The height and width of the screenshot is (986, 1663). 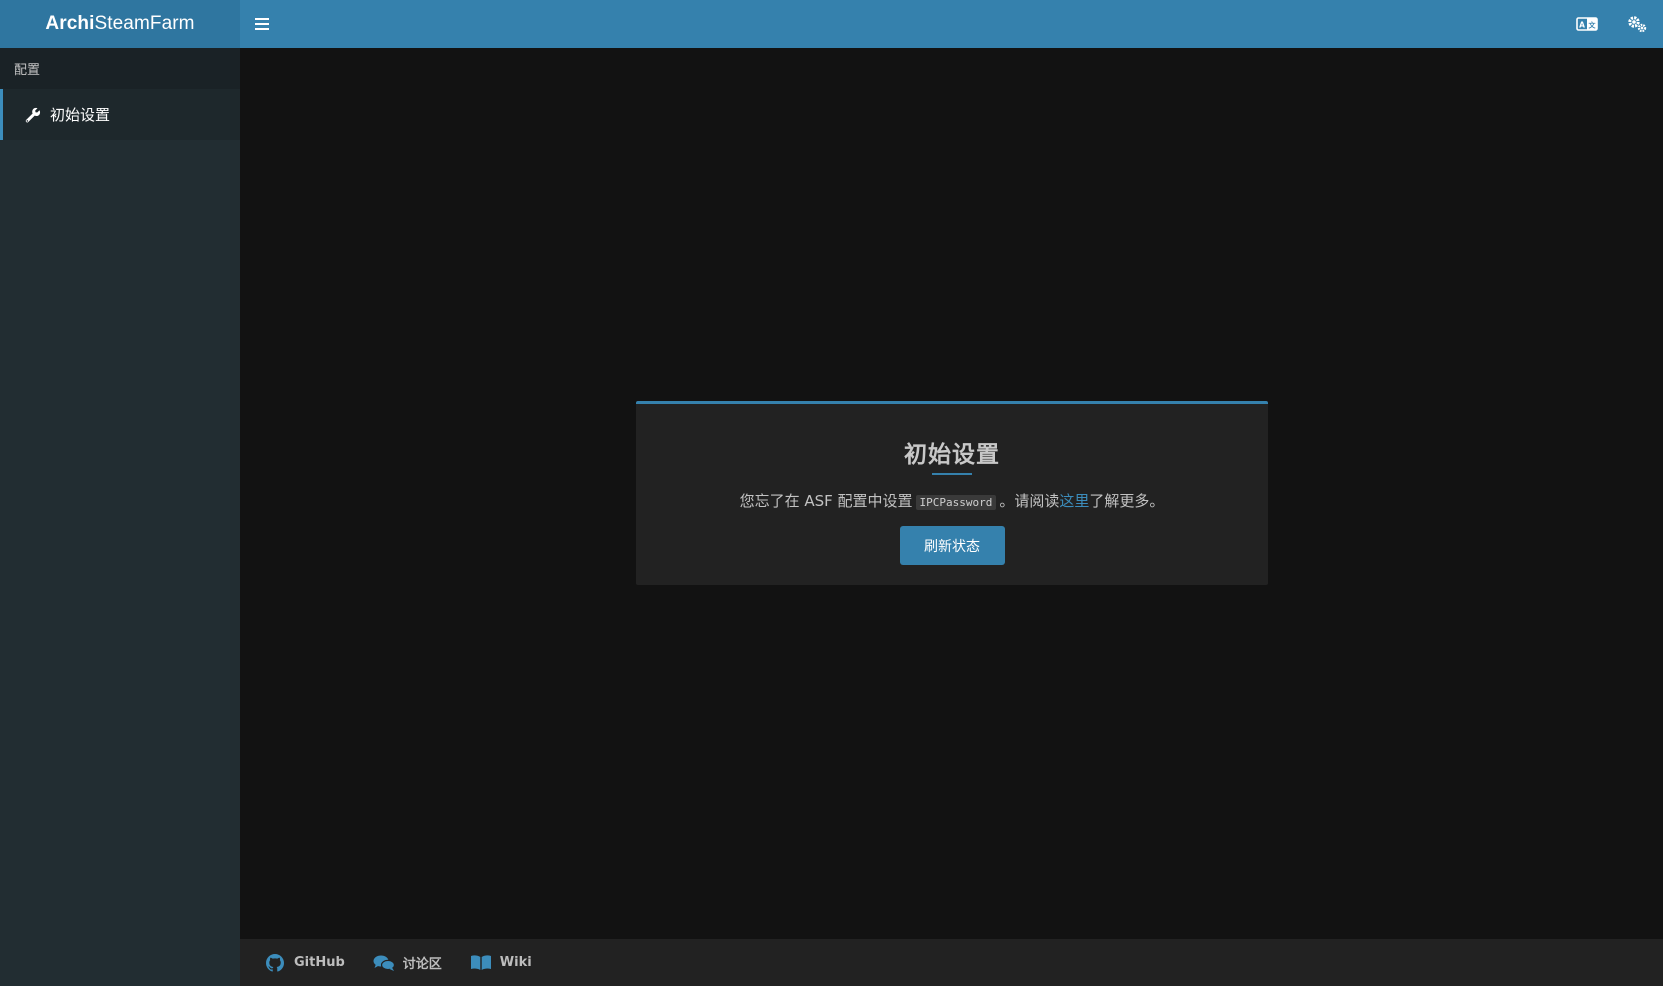 What do you see at coordinates (831, 24) in the screenshot?
I see `top-navbar: Archi SteamFarm A 文` at bounding box center [831, 24].